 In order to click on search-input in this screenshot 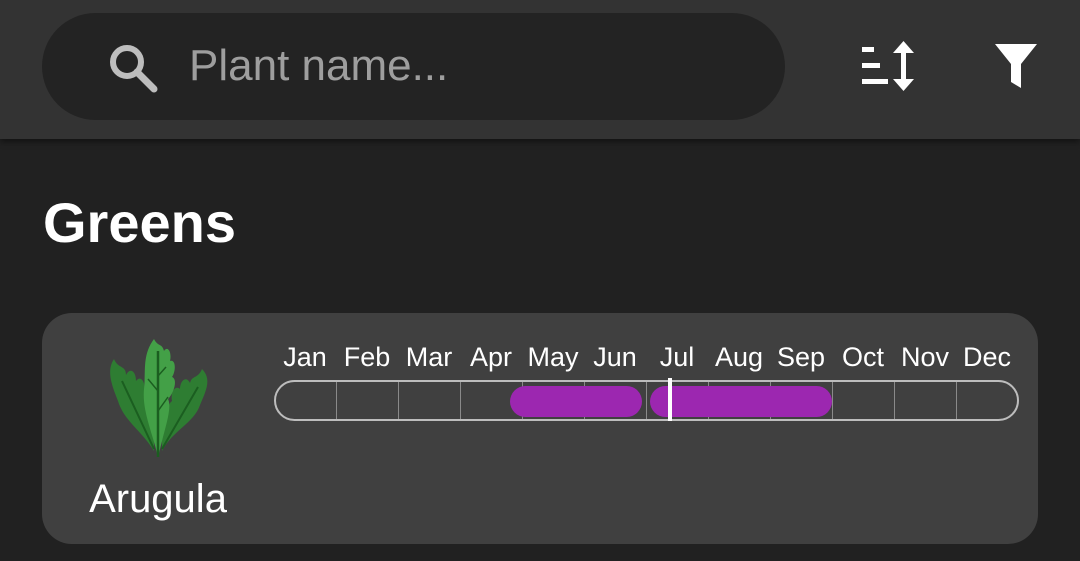, I will do `click(479, 66)`.